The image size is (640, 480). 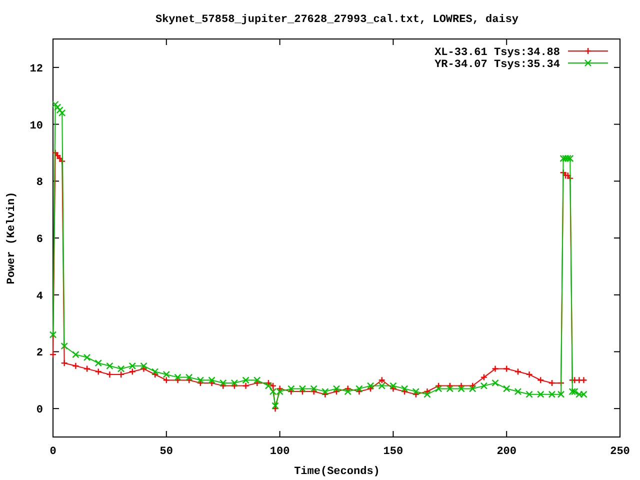 I want to click on y-tick-label: 8, so click(x=39, y=183).